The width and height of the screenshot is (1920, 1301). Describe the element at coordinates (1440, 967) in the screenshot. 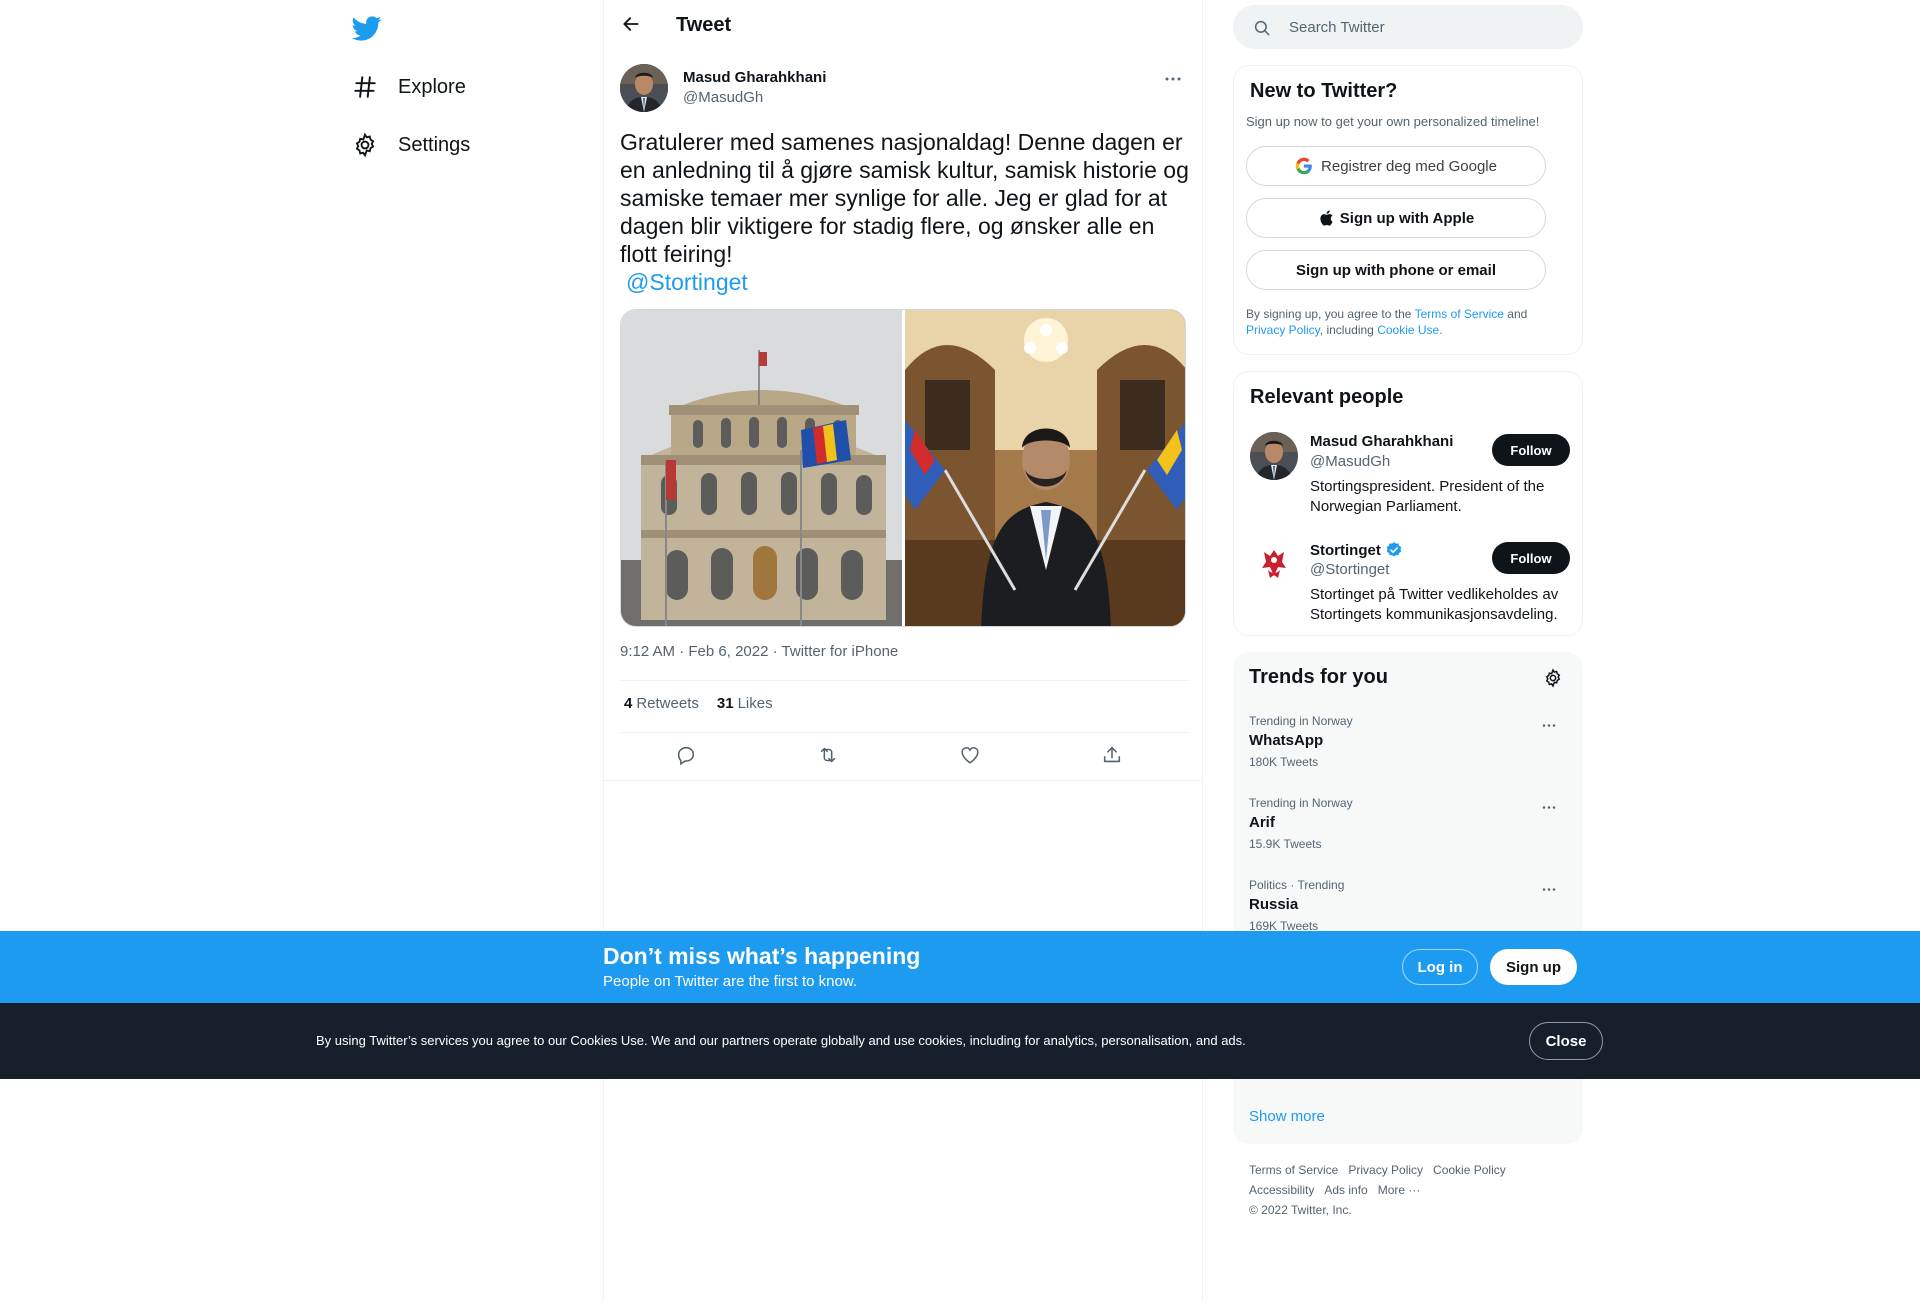

I see `login-button: Log in` at that location.